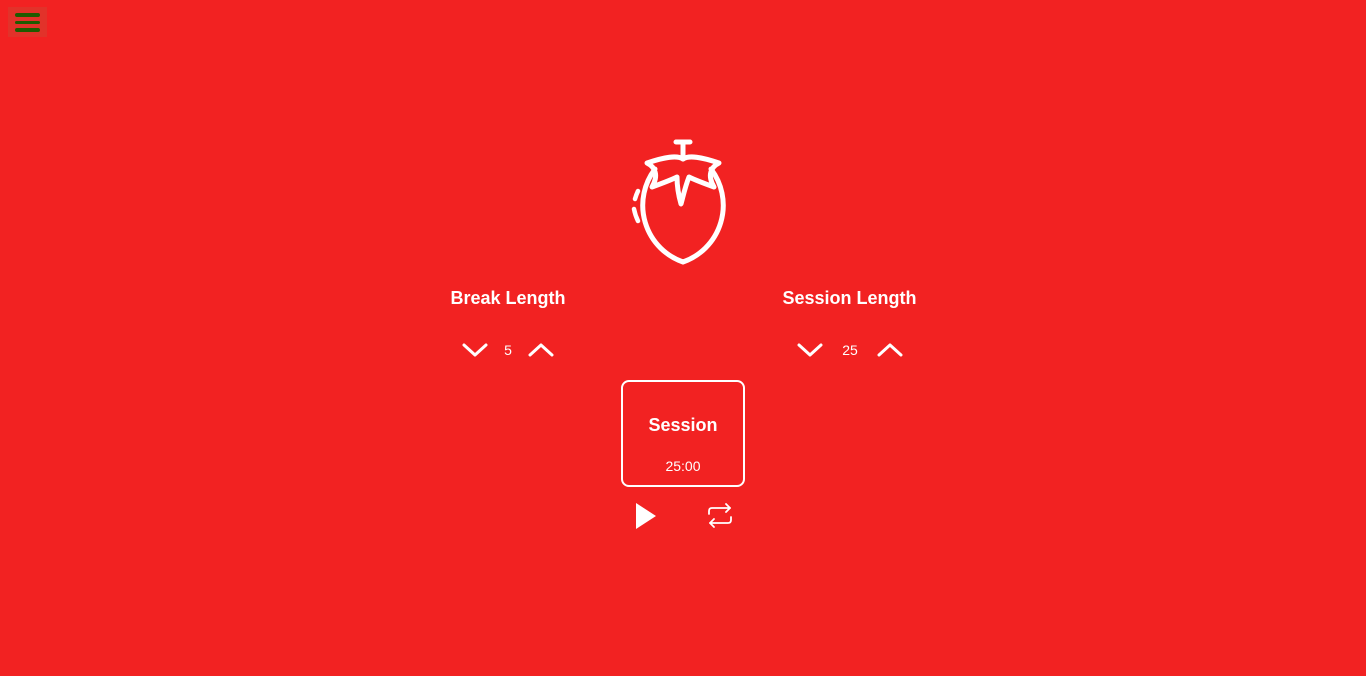 This screenshot has width=1366, height=676. What do you see at coordinates (508, 298) in the screenshot?
I see `break-length-title: Break Length` at bounding box center [508, 298].